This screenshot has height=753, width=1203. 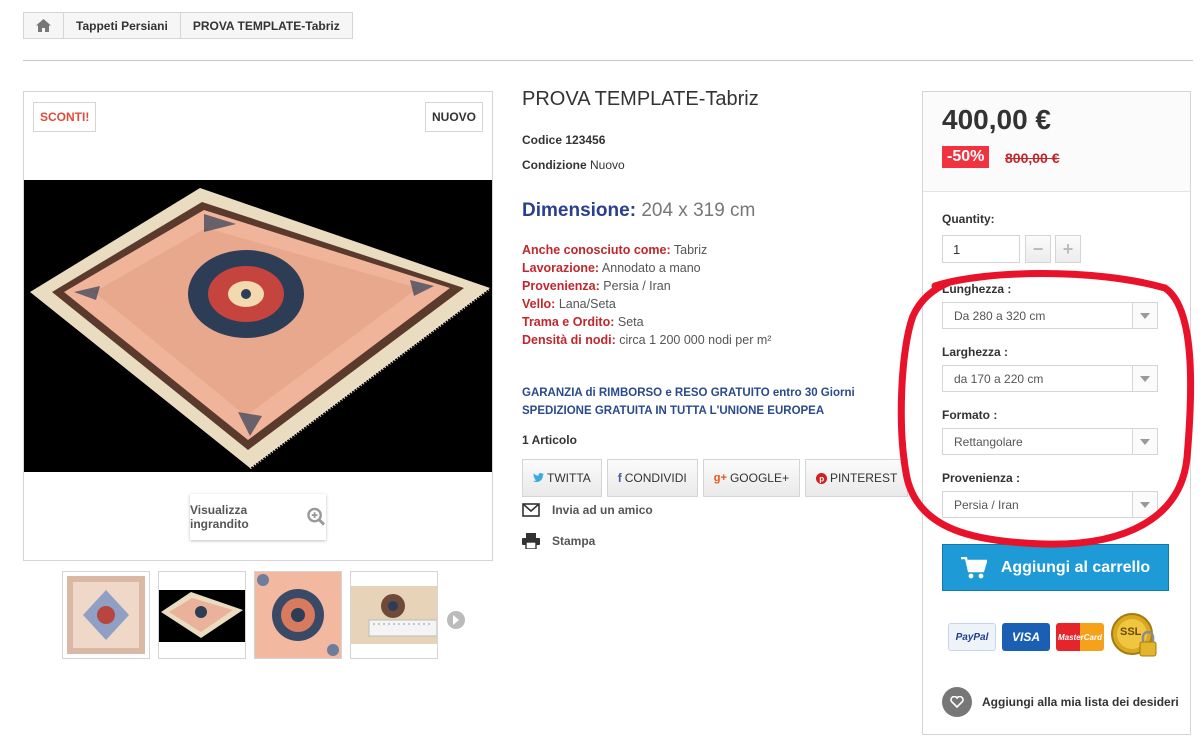 I want to click on minus-icon: −, so click(x=1038, y=248).